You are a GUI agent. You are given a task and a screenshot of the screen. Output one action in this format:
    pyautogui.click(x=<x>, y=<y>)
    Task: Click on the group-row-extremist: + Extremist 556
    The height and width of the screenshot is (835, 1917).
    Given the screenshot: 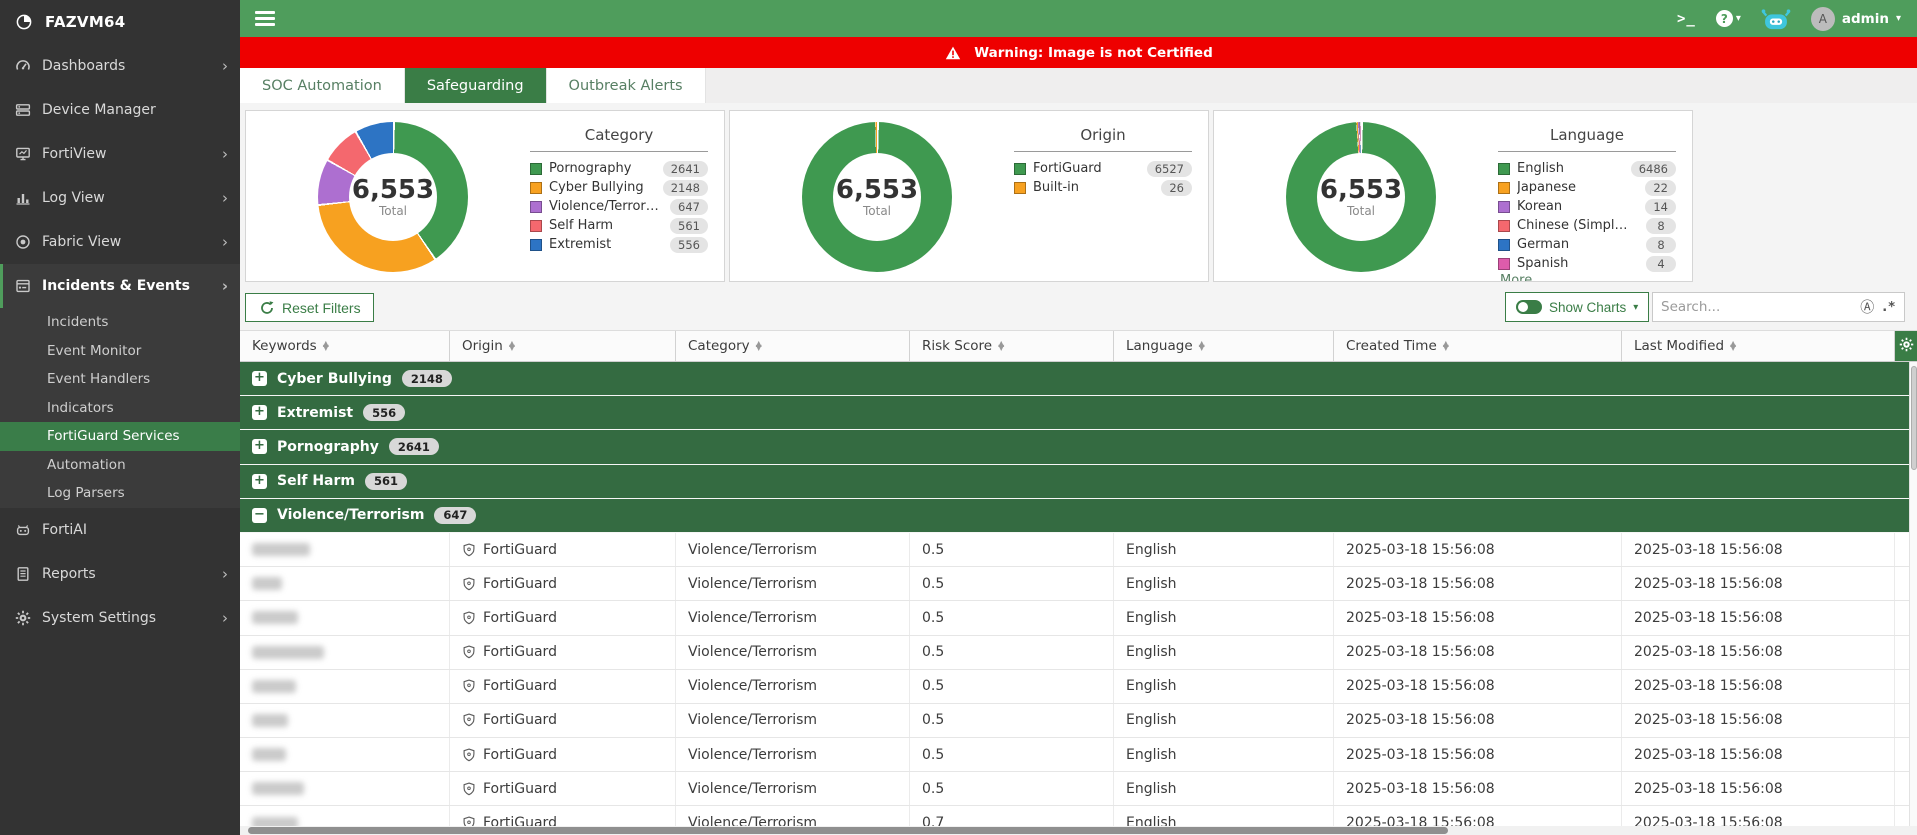 What is the action you would take?
    pyautogui.click(x=1074, y=413)
    